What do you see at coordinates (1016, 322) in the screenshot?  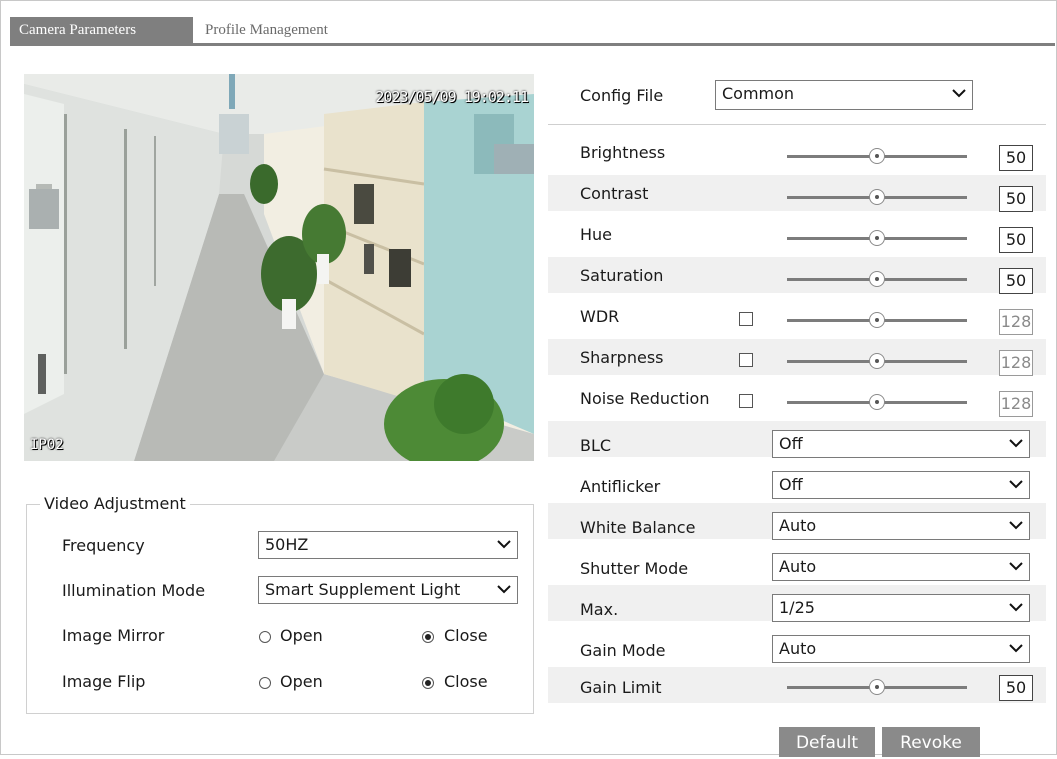 I see `wdr-value-input: 128` at bounding box center [1016, 322].